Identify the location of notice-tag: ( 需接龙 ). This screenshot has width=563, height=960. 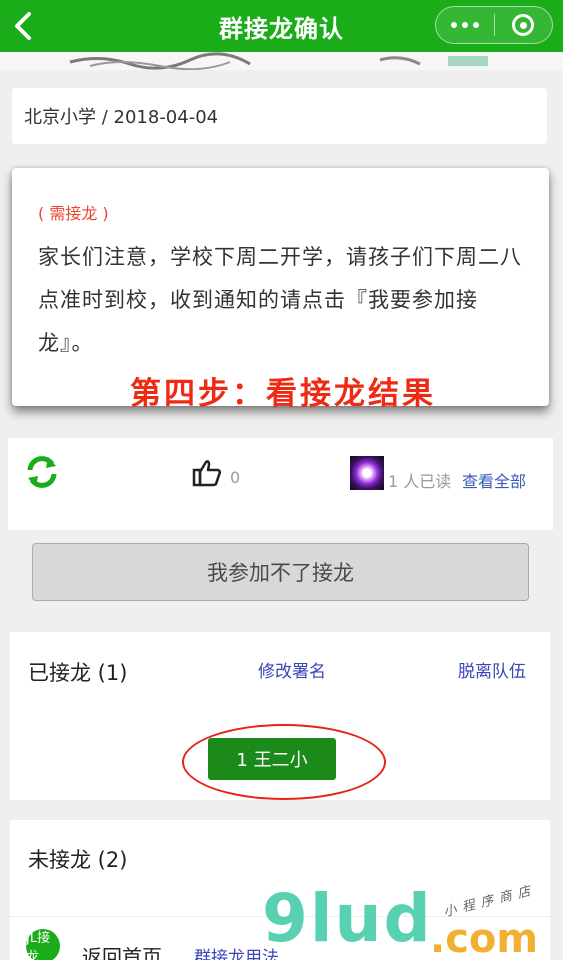
(73, 213).